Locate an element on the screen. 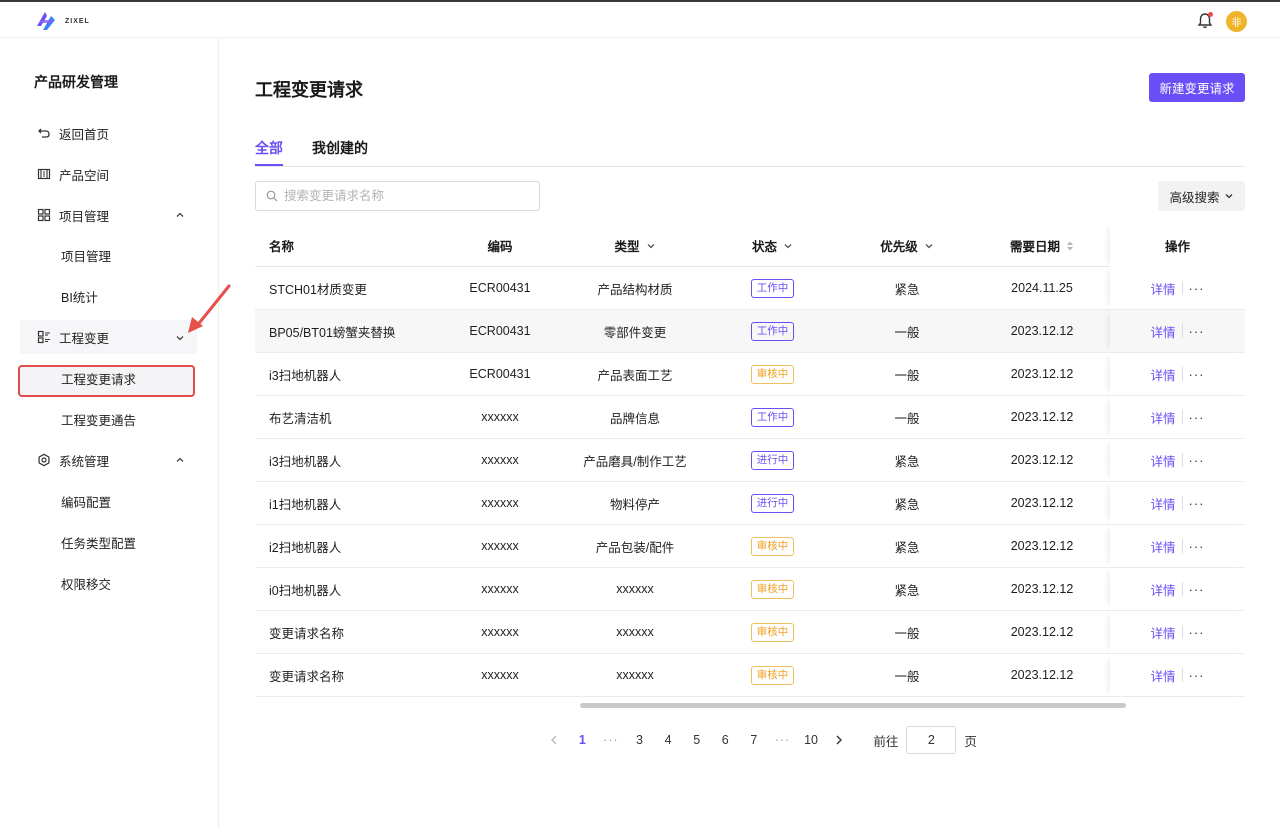 The image size is (1280, 828). cell-type: 产品磨具/制作工艺 is located at coordinates (635, 461).